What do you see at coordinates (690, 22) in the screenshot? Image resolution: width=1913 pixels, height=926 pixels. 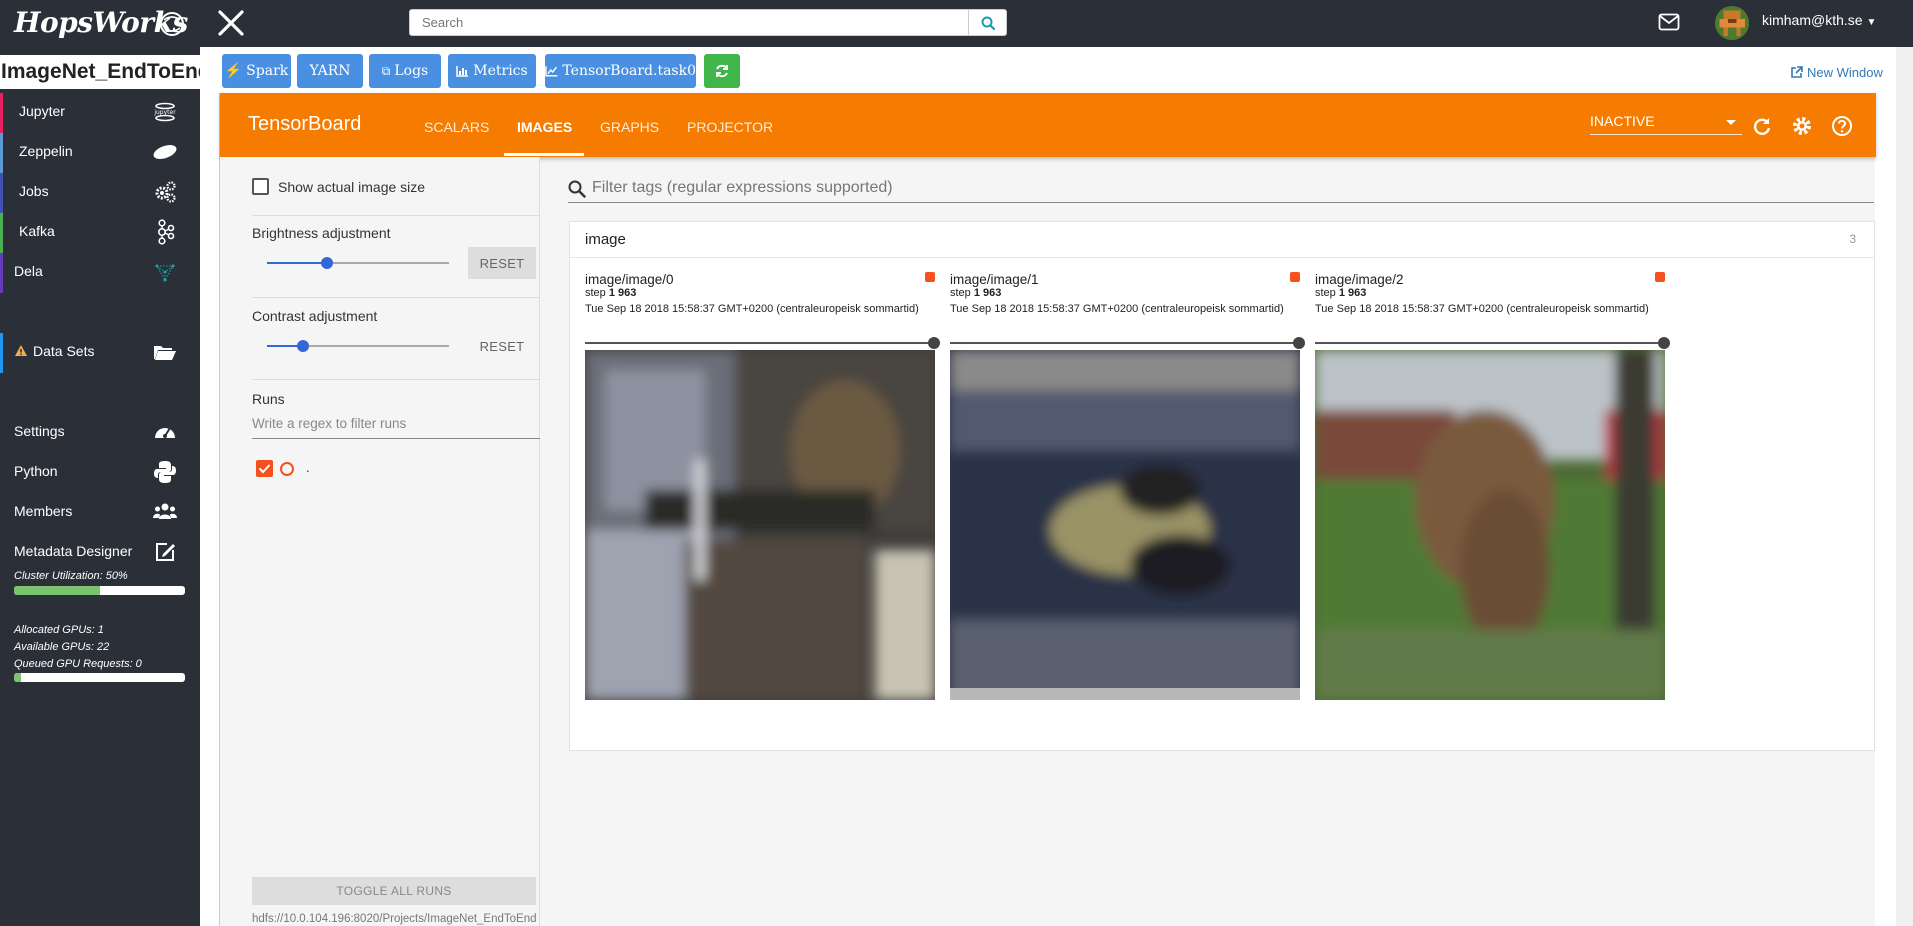 I see `search-input` at bounding box center [690, 22].